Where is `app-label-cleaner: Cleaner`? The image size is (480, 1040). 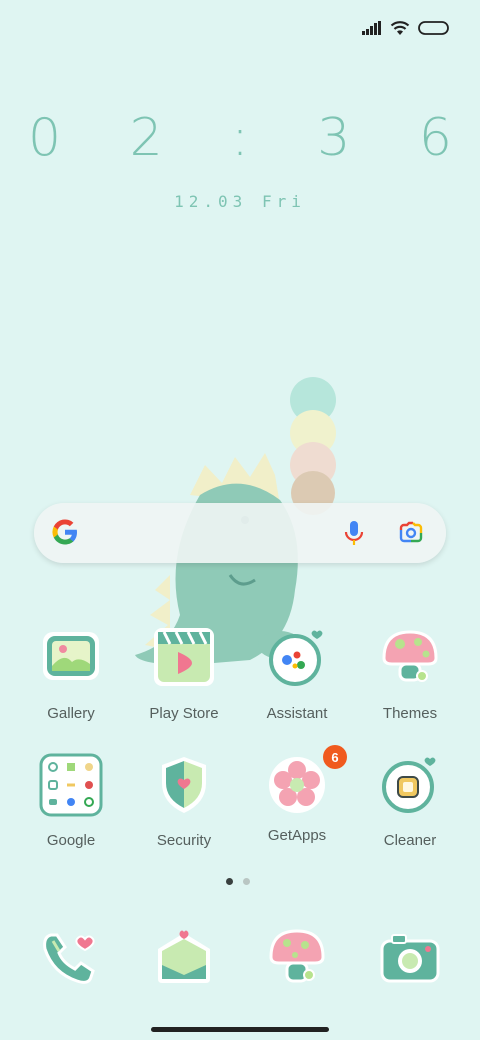 app-label-cleaner: Cleaner is located at coordinates (410, 840).